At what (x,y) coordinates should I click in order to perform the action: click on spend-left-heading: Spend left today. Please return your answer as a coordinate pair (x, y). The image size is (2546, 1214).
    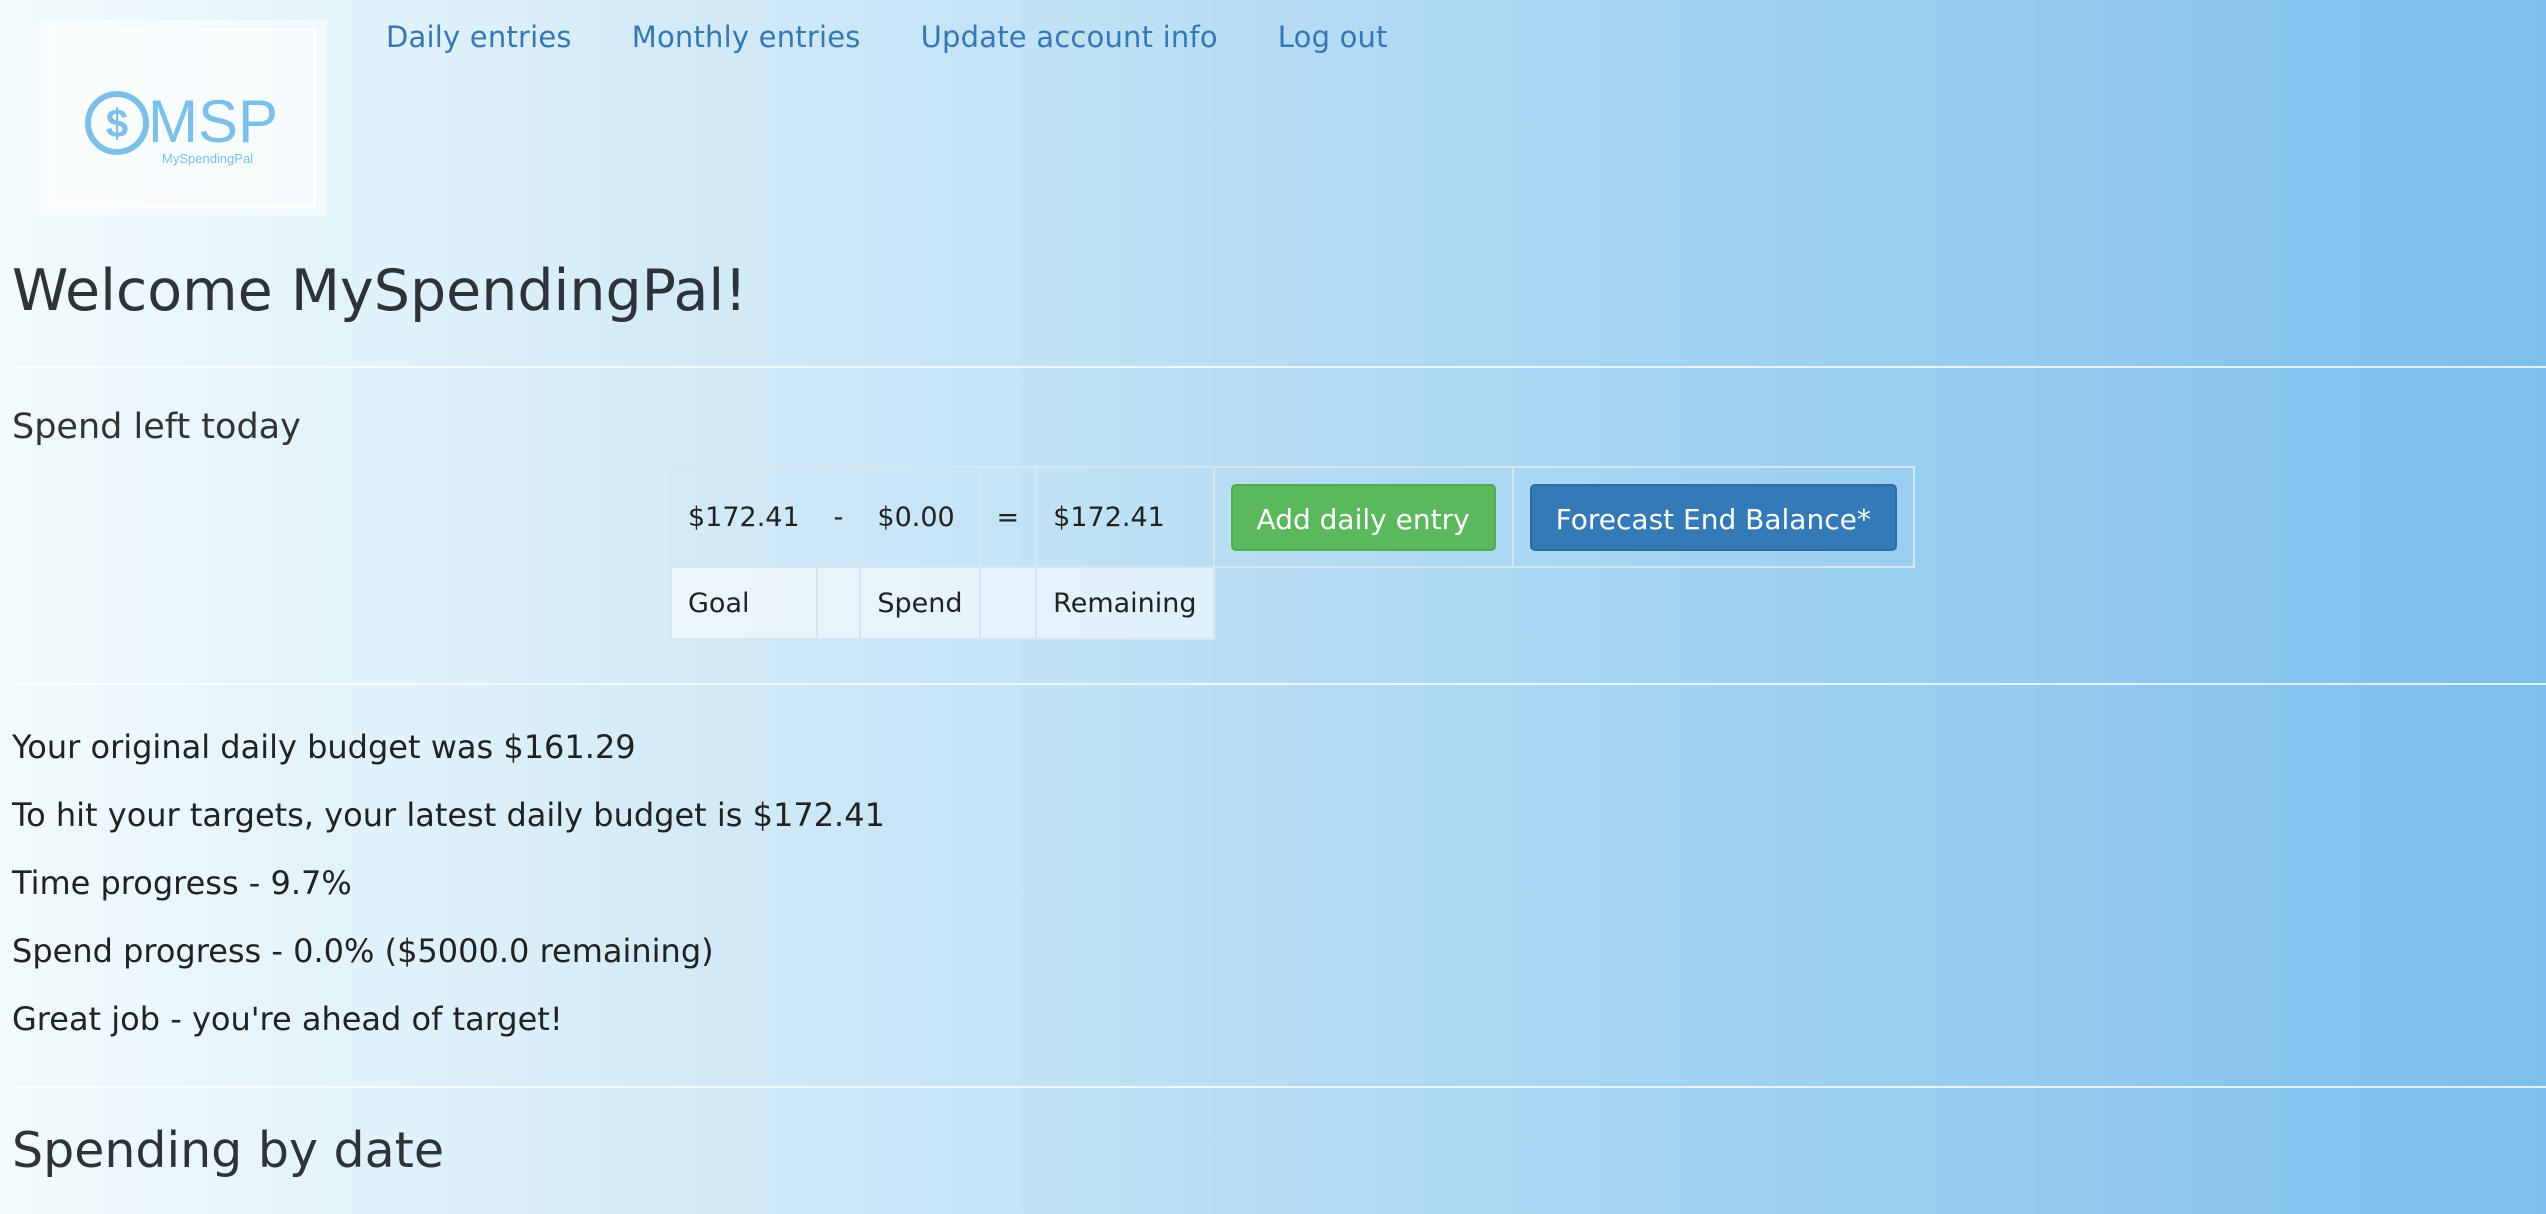
    Looking at the image, I should click on (156, 427).